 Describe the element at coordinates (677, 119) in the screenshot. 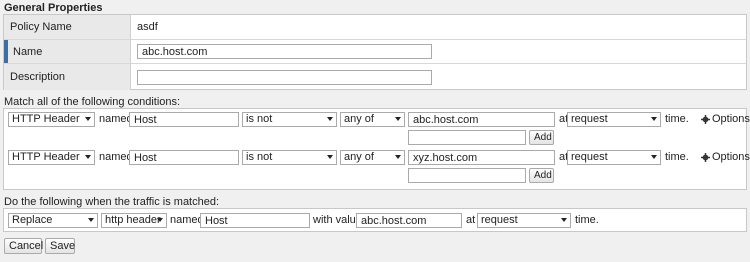

I see `condition-1-time-label: time.` at that location.